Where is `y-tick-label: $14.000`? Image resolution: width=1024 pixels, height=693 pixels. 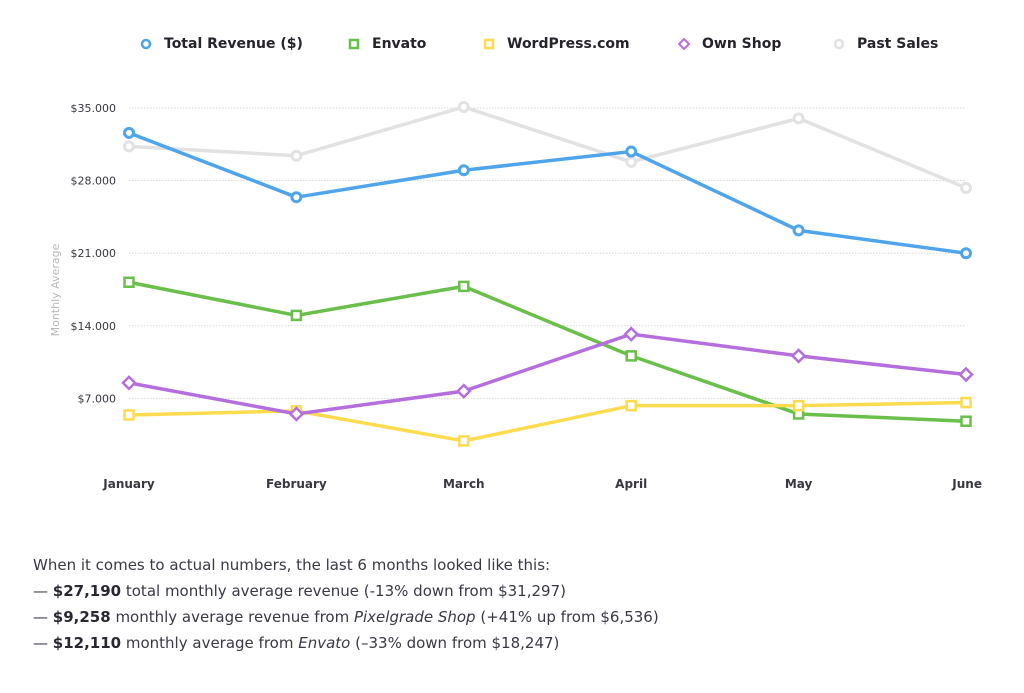
y-tick-label: $14.000 is located at coordinates (94, 326).